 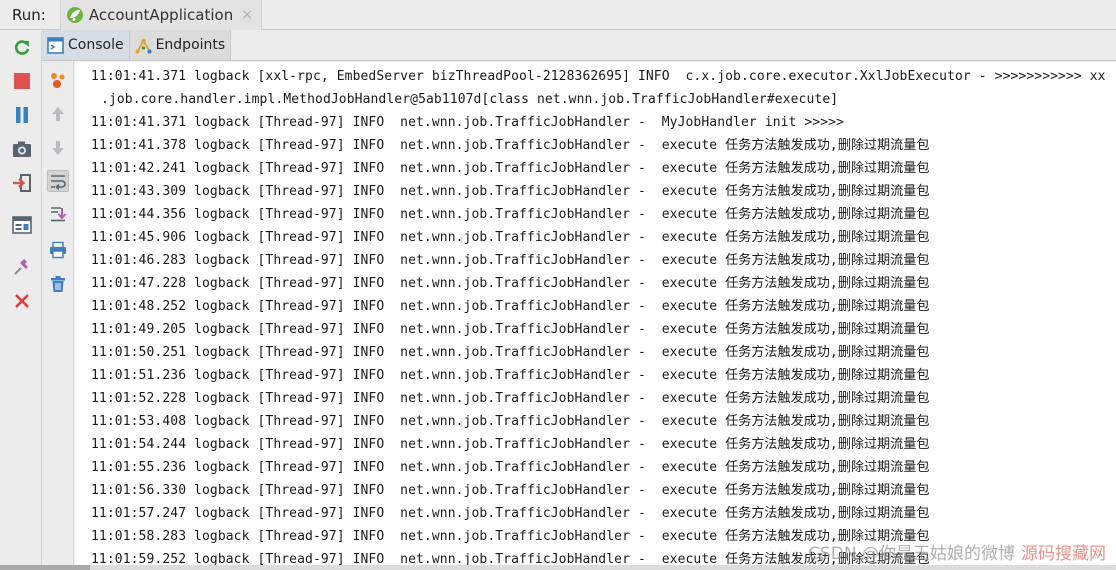 I want to click on run-label: Run:, so click(x=29, y=14).